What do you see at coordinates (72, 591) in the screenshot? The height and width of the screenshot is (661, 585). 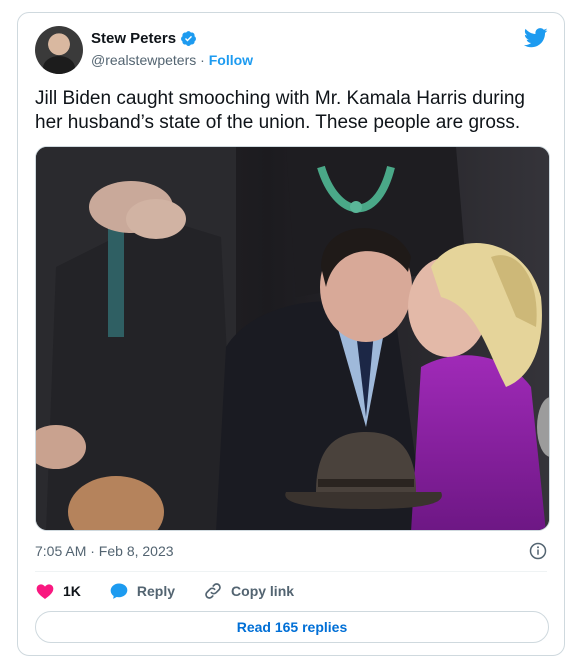 I see `like-count: 1K` at bounding box center [72, 591].